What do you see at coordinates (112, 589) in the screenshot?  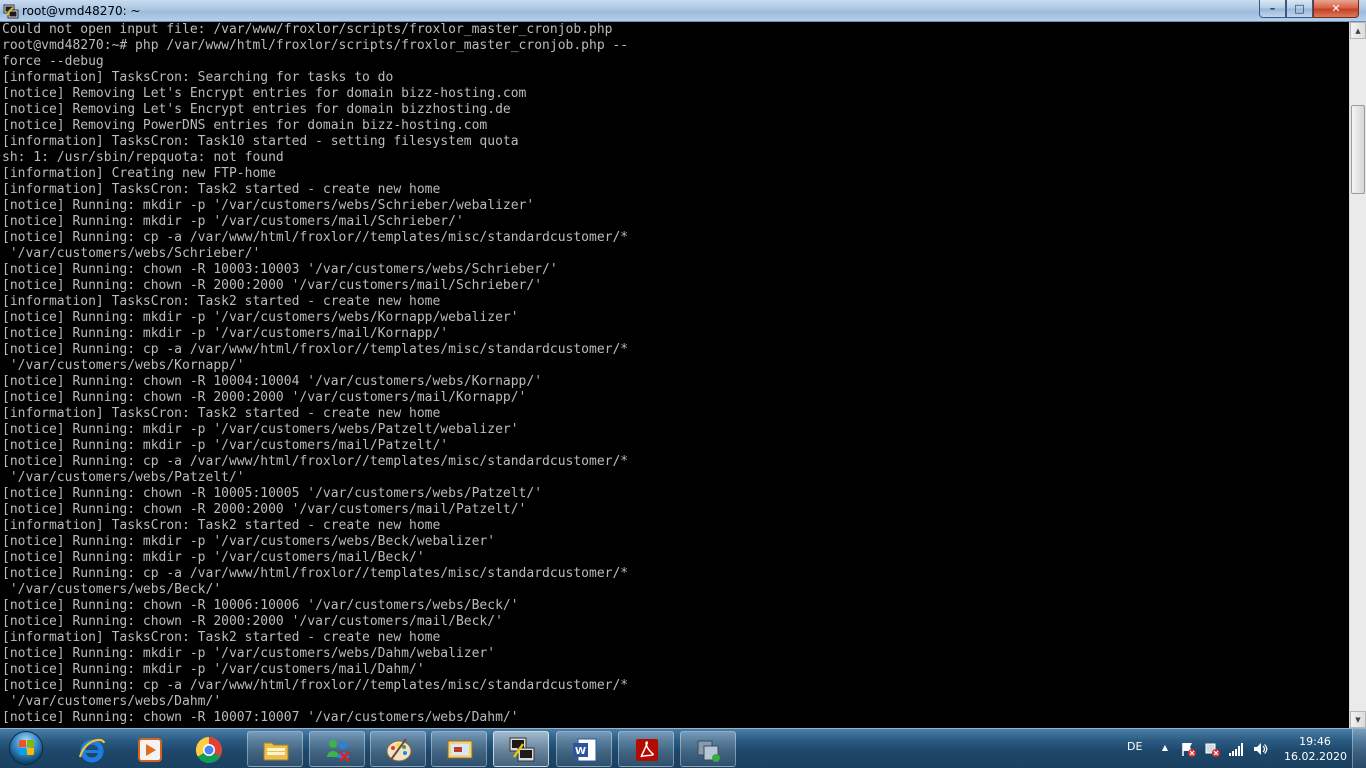 I see `terminal-line: '/var/customers/webs/Beck/'` at bounding box center [112, 589].